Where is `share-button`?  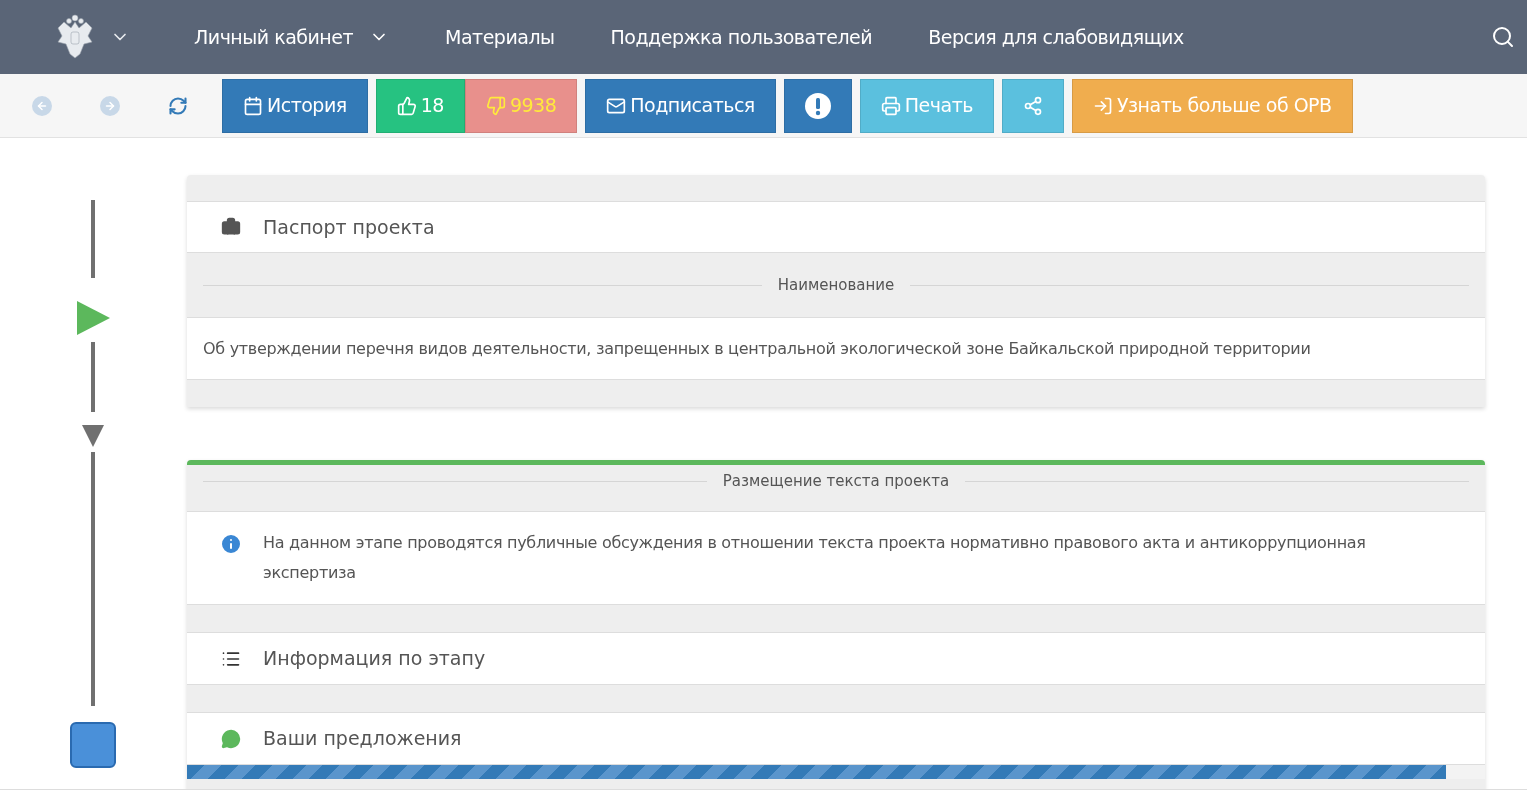
share-button is located at coordinates (1032, 105).